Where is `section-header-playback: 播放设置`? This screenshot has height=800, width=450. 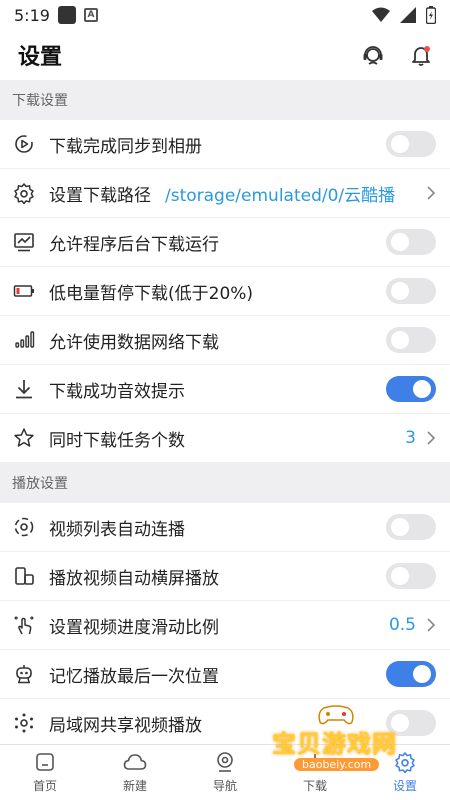 section-header-playback: 播放设置 is located at coordinates (225, 483).